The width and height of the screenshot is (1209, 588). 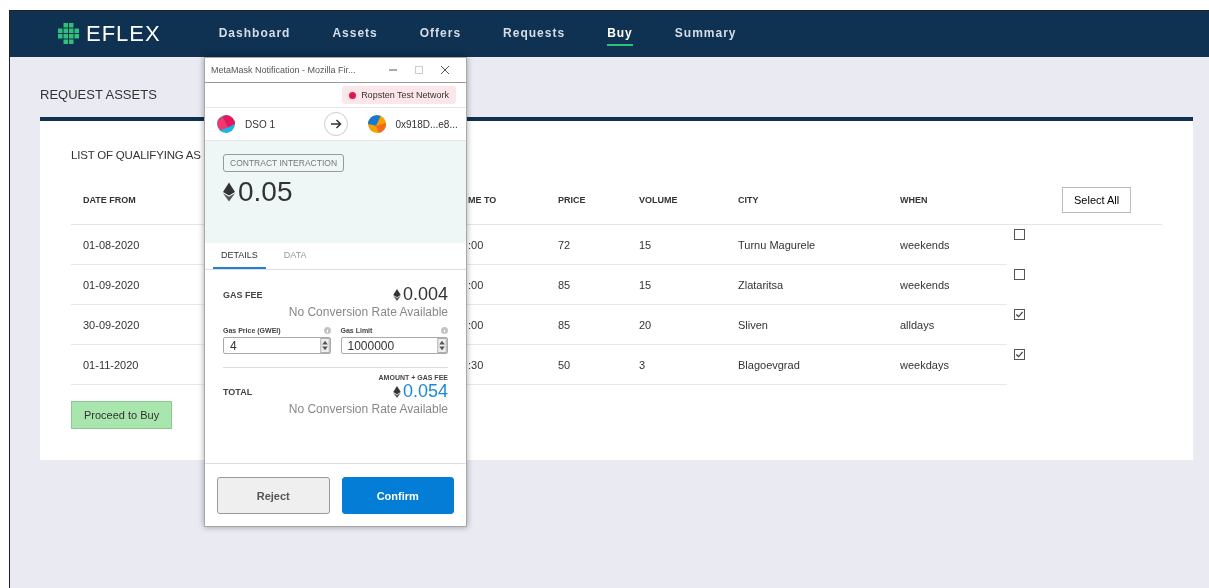 I want to click on nav-item: Requests, so click(x=534, y=34).